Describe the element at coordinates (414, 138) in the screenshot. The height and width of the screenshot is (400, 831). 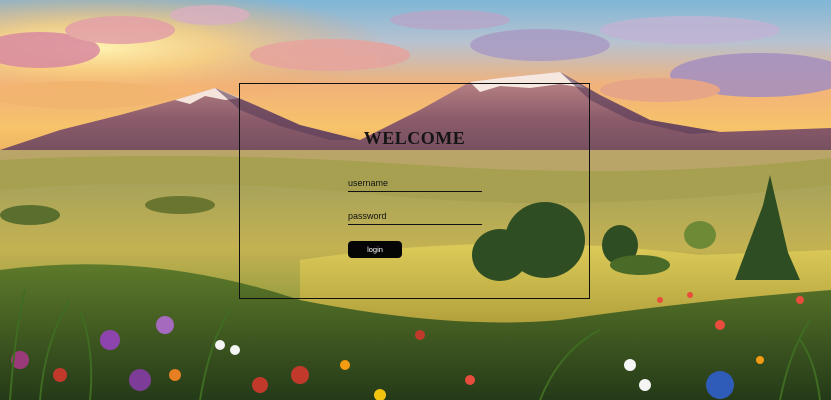
I see `welcome-title: WELCOME` at that location.